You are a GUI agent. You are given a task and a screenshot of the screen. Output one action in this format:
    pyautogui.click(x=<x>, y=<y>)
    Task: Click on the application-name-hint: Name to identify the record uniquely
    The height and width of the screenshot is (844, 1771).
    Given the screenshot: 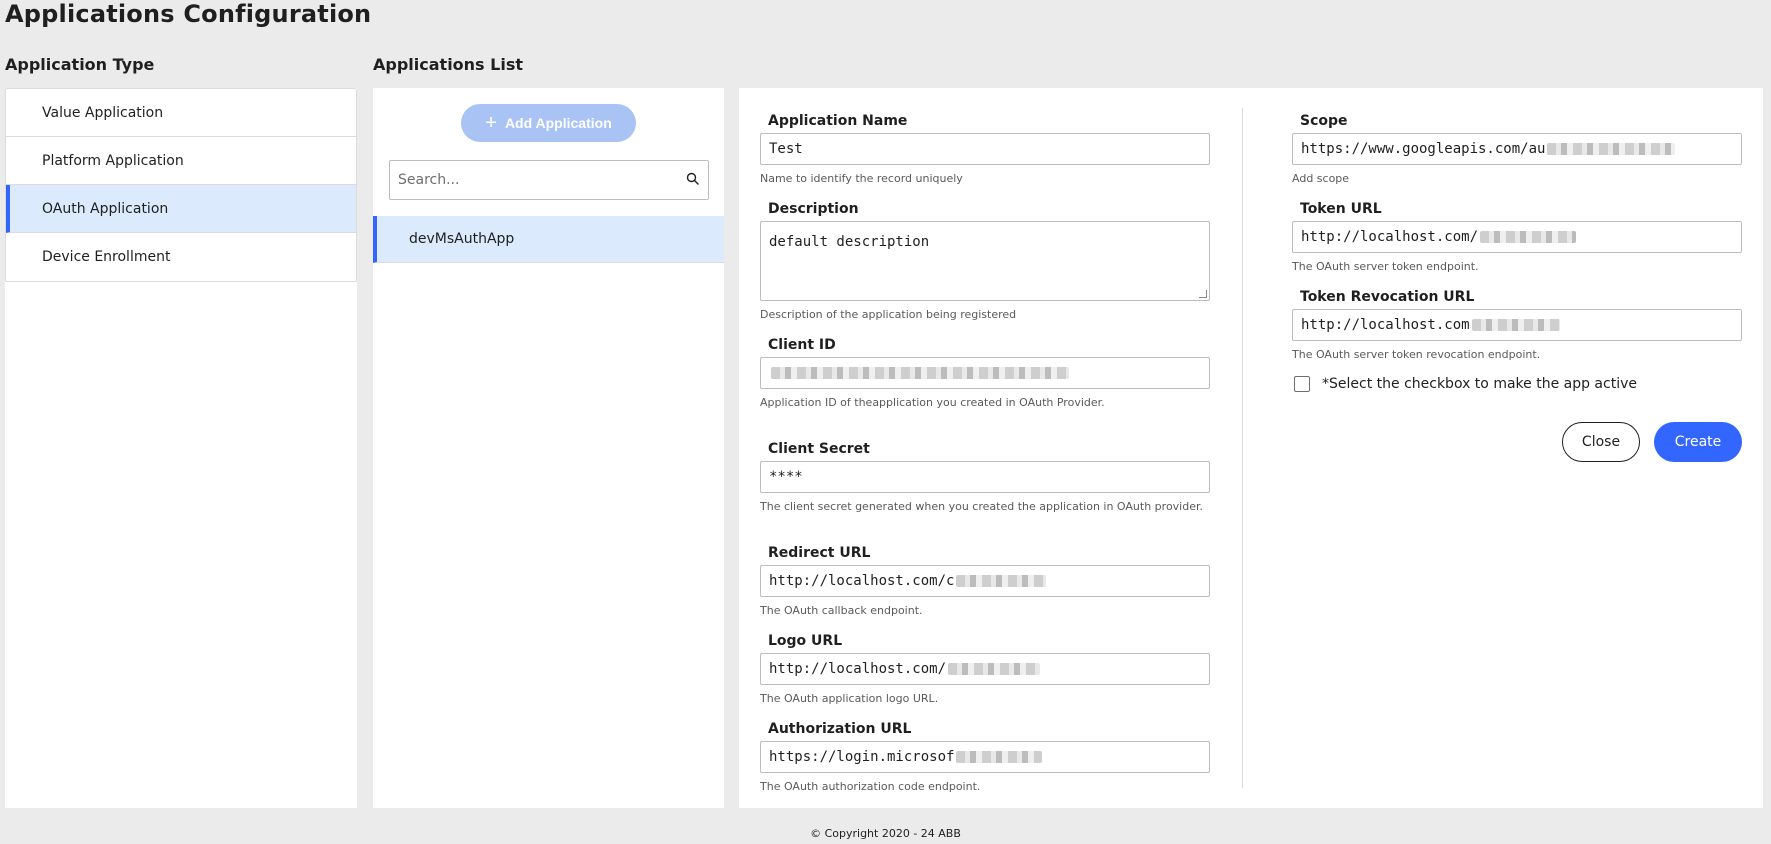 What is the action you would take?
    pyautogui.click(x=861, y=178)
    